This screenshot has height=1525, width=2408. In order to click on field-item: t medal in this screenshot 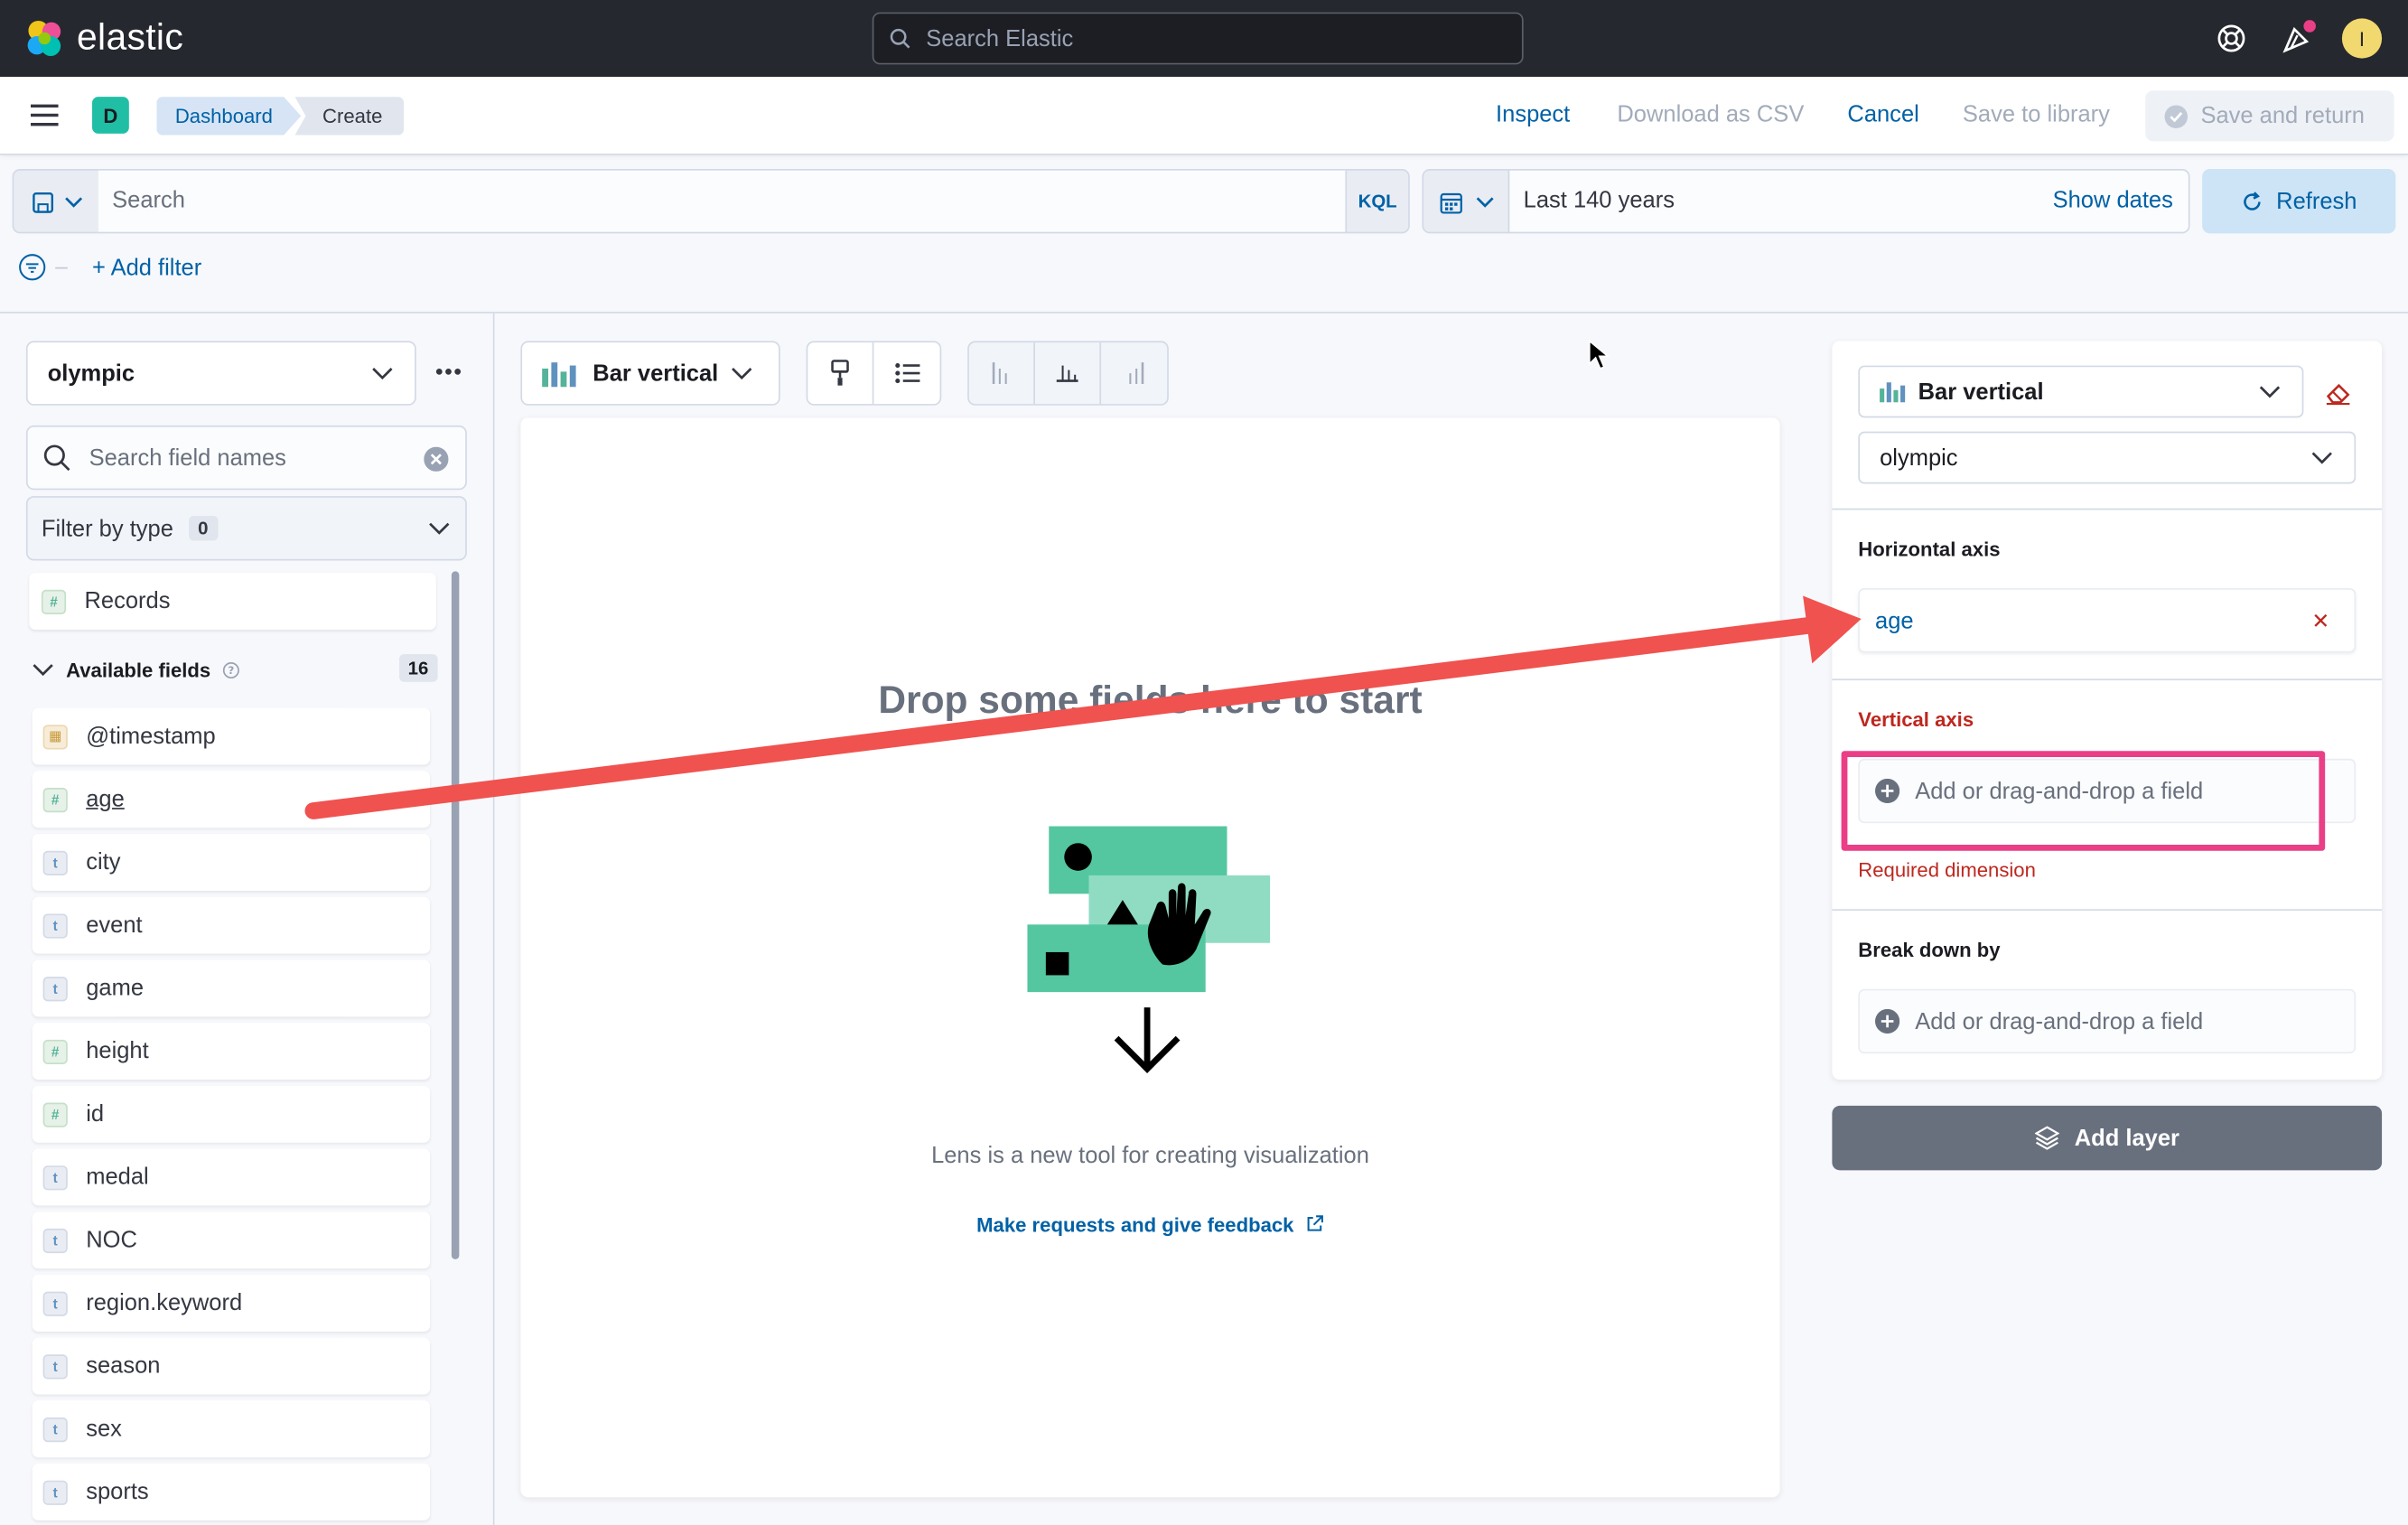, I will do `click(231, 1177)`.